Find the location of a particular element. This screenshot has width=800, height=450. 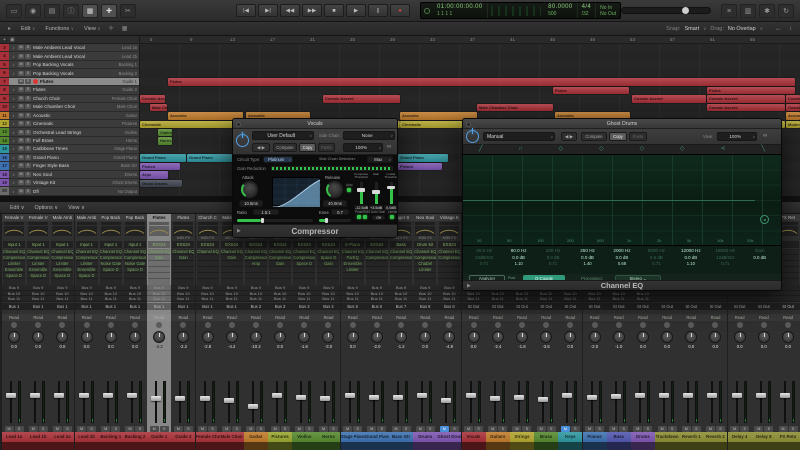

strip-eq-thumbnail is located at coordinates (207, 231).